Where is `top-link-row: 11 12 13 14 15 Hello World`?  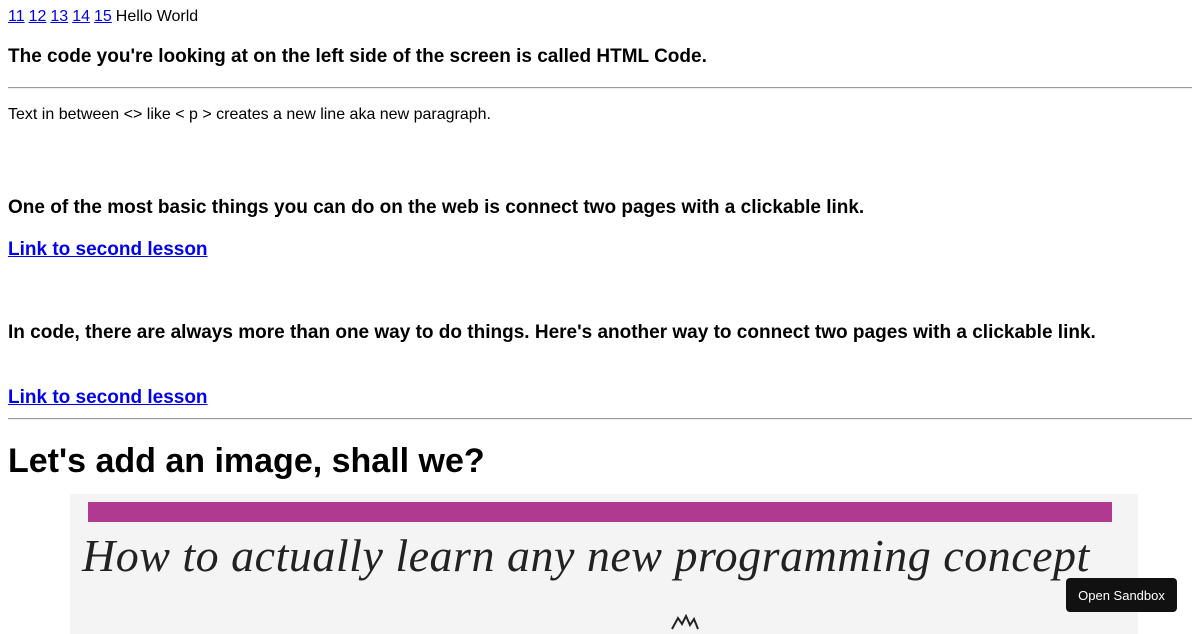 top-link-row: 11 12 13 14 15 Hello World is located at coordinates (103, 17).